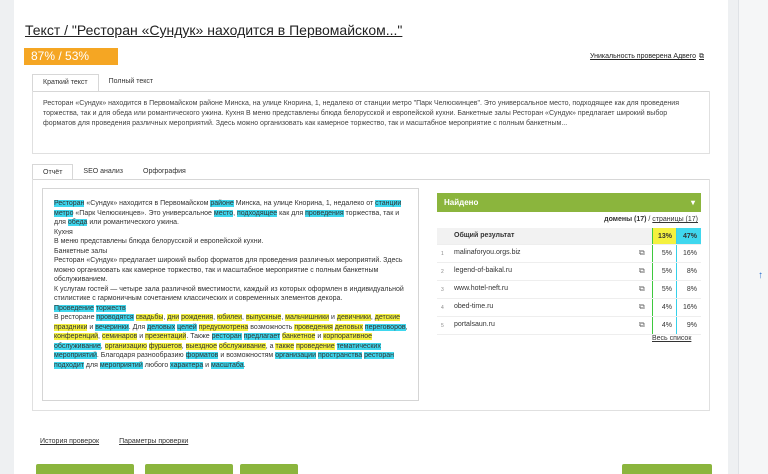  What do you see at coordinates (461, 202) in the screenshot?
I see `found-header-label: Найдено` at bounding box center [461, 202].